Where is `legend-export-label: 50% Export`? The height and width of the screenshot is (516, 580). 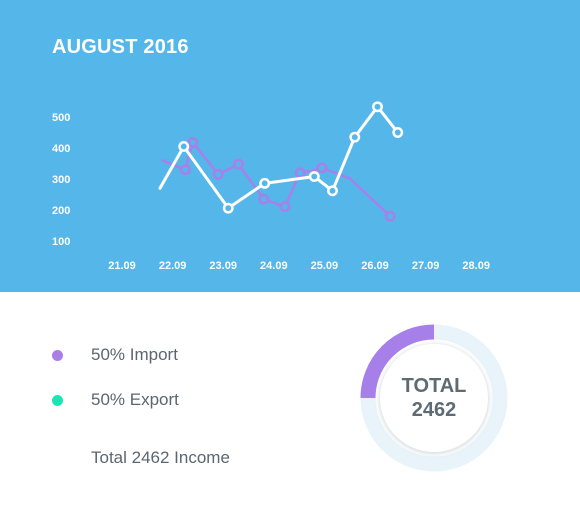 legend-export-label: 50% Export is located at coordinates (135, 399).